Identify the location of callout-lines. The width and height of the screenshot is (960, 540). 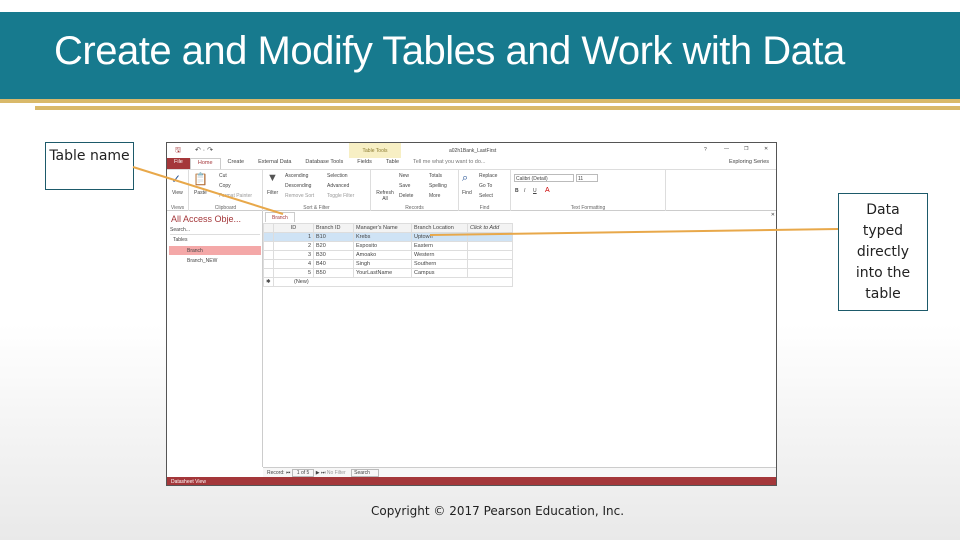
(485, 201).